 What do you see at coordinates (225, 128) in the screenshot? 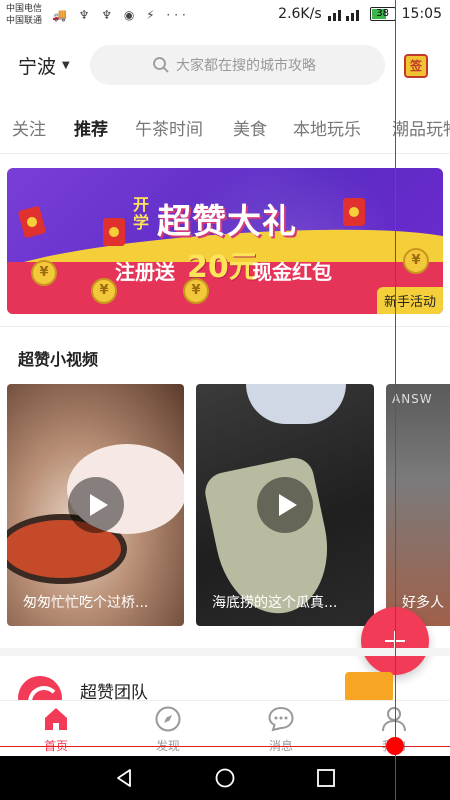
I see `category-tabs: 关注 推荐 午茶时间 美食 本地玩乐 潮品玩物` at bounding box center [225, 128].